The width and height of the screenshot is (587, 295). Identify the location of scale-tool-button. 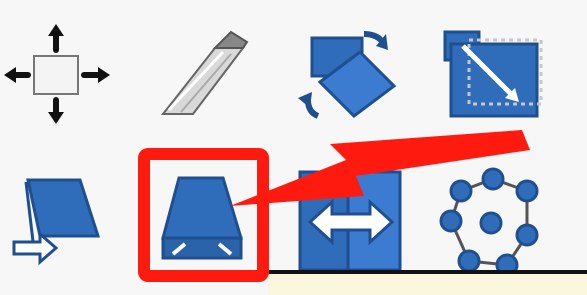
(495, 80).